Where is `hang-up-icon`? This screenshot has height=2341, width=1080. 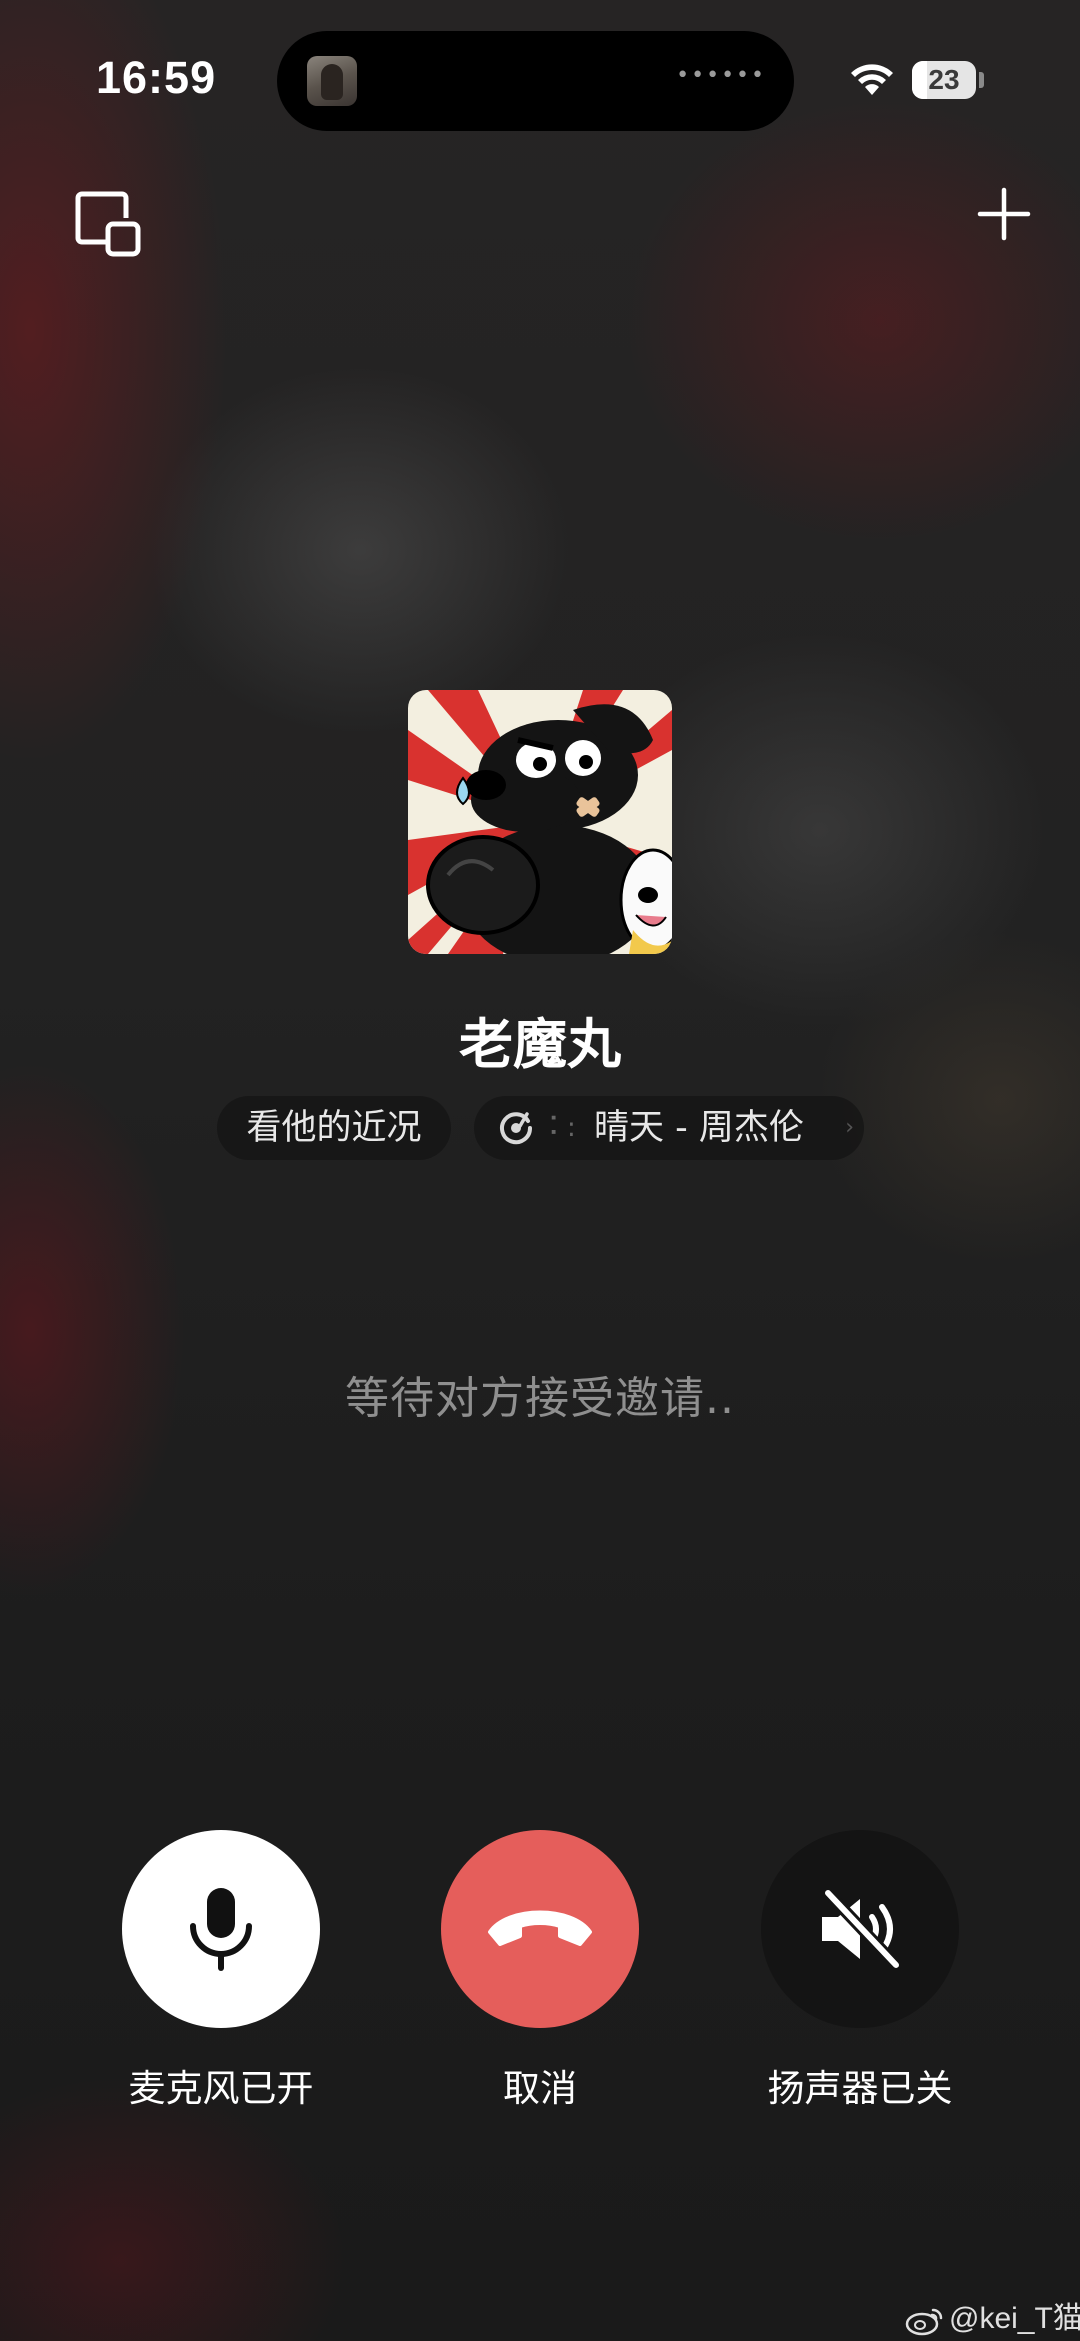 hang-up-icon is located at coordinates (540, 1928).